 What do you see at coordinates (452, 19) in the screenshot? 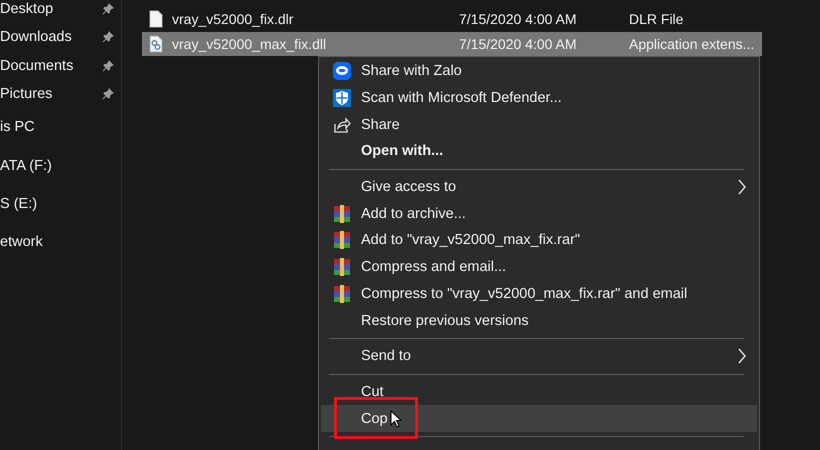
I see `file-row: vray_v52000_fix.dlr 7/15/2020 4:00 AM DLR File` at bounding box center [452, 19].